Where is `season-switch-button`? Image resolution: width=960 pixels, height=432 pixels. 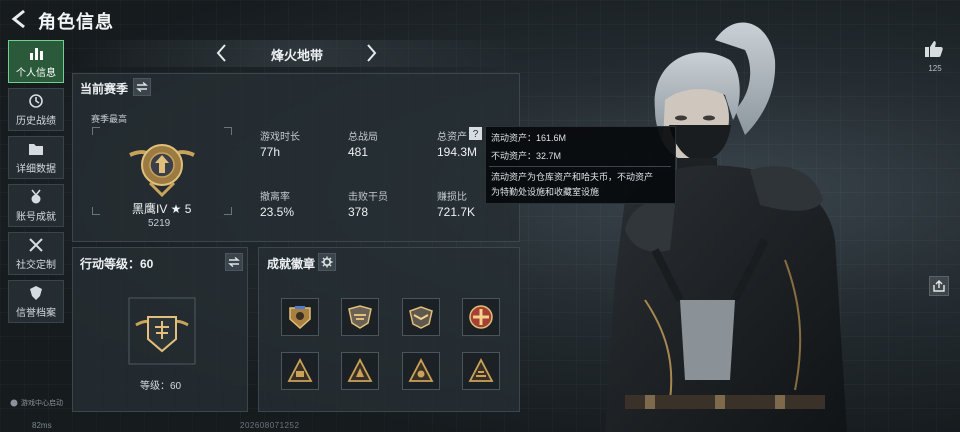 season-switch-button is located at coordinates (142, 87).